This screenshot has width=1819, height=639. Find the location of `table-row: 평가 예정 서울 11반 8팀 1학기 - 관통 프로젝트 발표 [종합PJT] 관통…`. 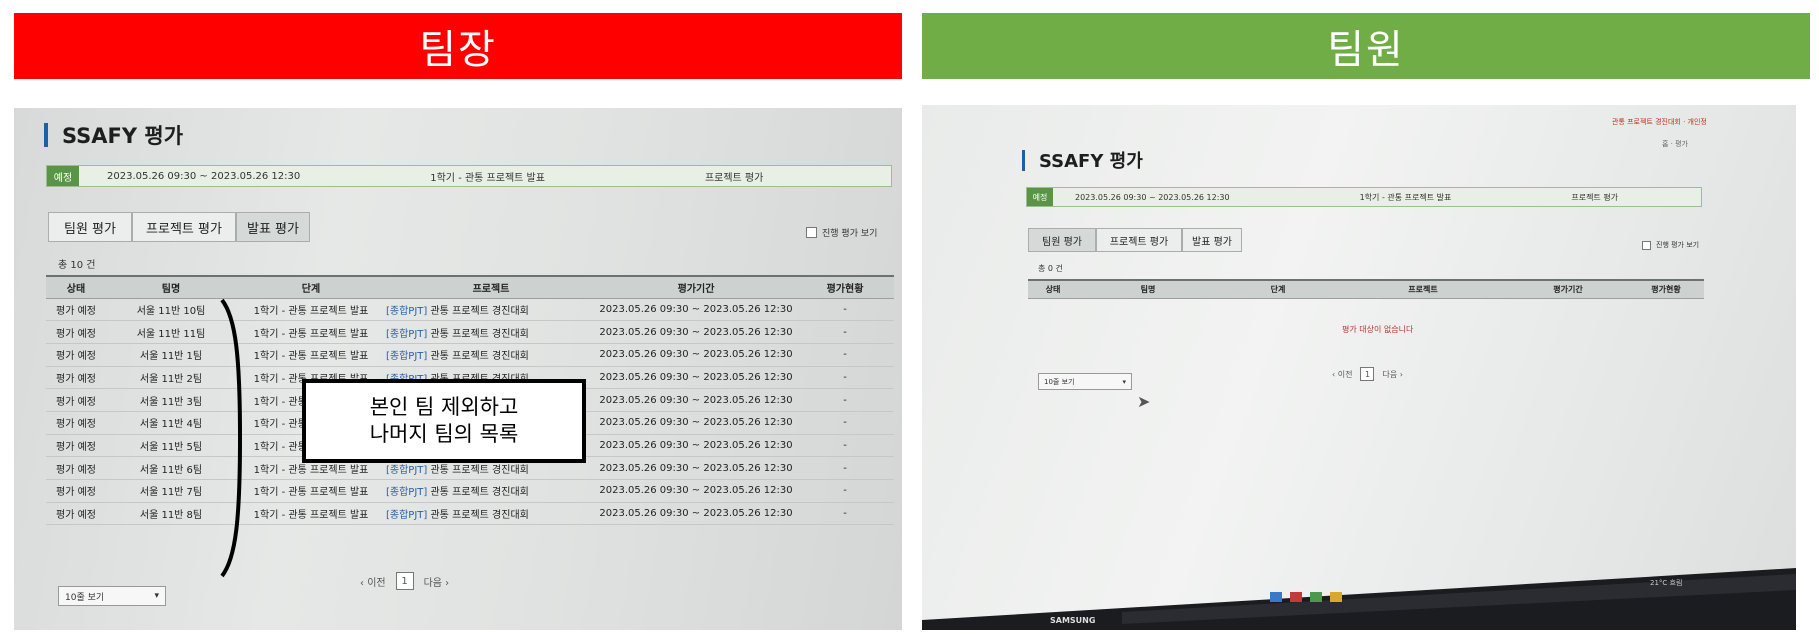

table-row: 평가 예정 서울 11반 8팀 1학기 - 관통 프로젝트 발표 [종합PJT] 관통… is located at coordinates (470, 514).